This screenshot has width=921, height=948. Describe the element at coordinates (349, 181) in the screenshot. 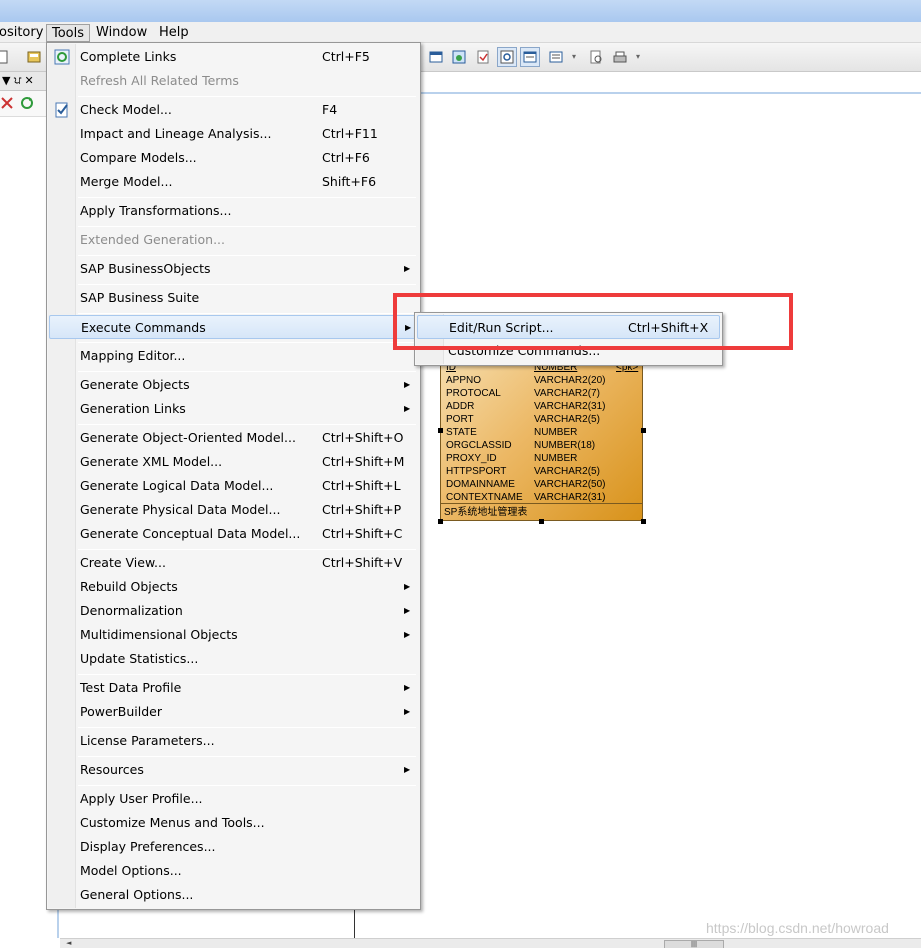

I see `menu-item-shortcut: Shift+F6` at that location.